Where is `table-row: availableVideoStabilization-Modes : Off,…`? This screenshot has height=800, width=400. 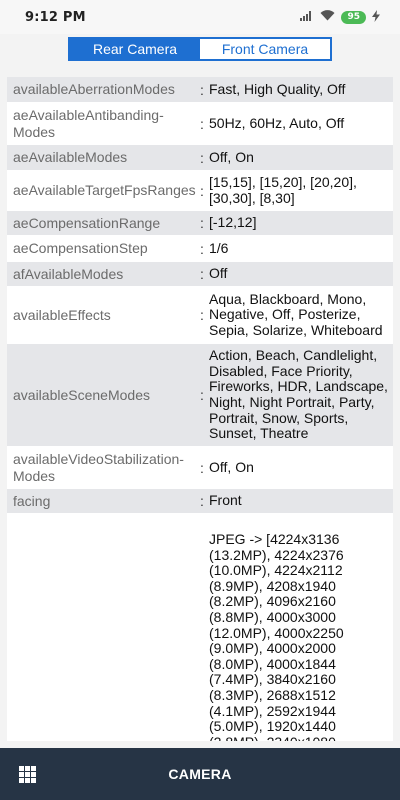
table-row: availableVideoStabilization-Modes : Off,… is located at coordinates (200, 468).